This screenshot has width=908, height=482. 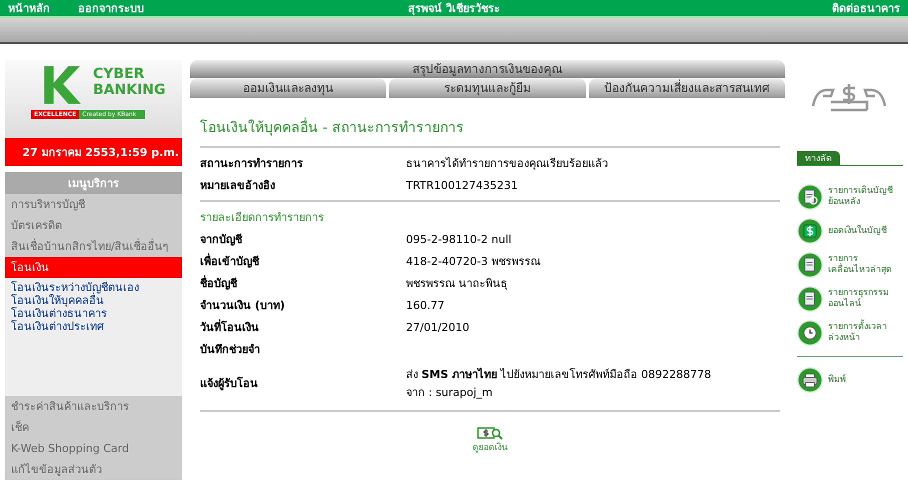 What do you see at coordinates (252, 164) in the screenshot?
I see `field-label: สถานะการทำรายการ` at bounding box center [252, 164].